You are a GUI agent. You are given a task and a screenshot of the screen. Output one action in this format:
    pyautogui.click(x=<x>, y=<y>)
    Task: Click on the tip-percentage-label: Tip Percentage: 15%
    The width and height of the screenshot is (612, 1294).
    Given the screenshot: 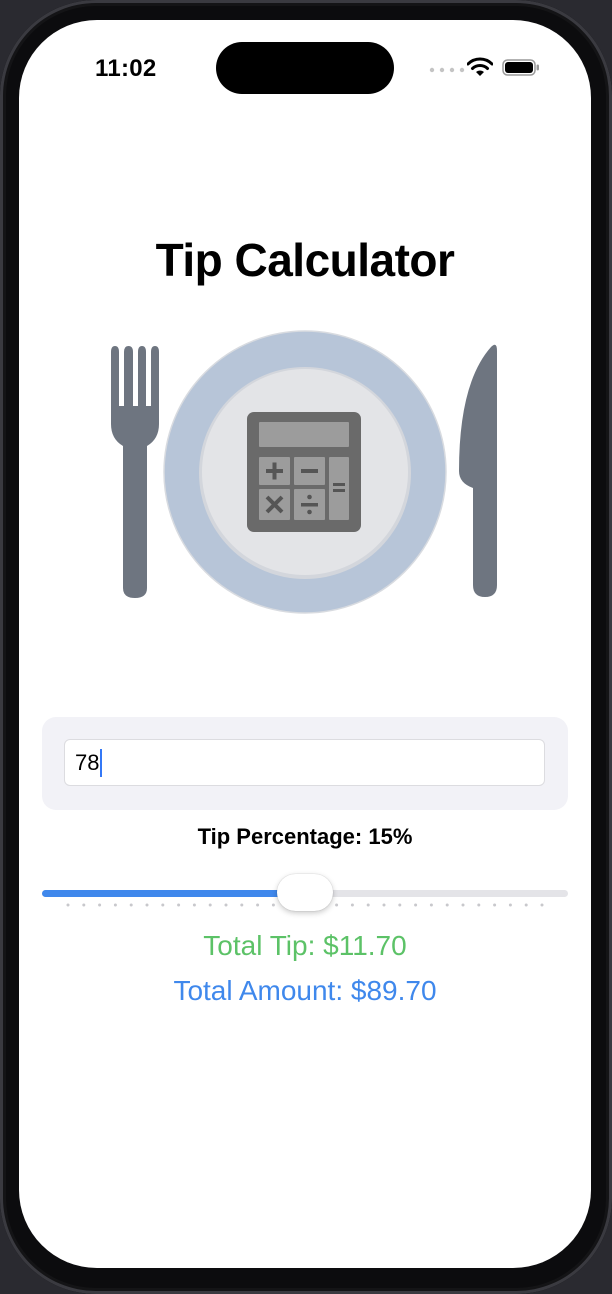 What is the action you would take?
    pyautogui.click(x=305, y=836)
    